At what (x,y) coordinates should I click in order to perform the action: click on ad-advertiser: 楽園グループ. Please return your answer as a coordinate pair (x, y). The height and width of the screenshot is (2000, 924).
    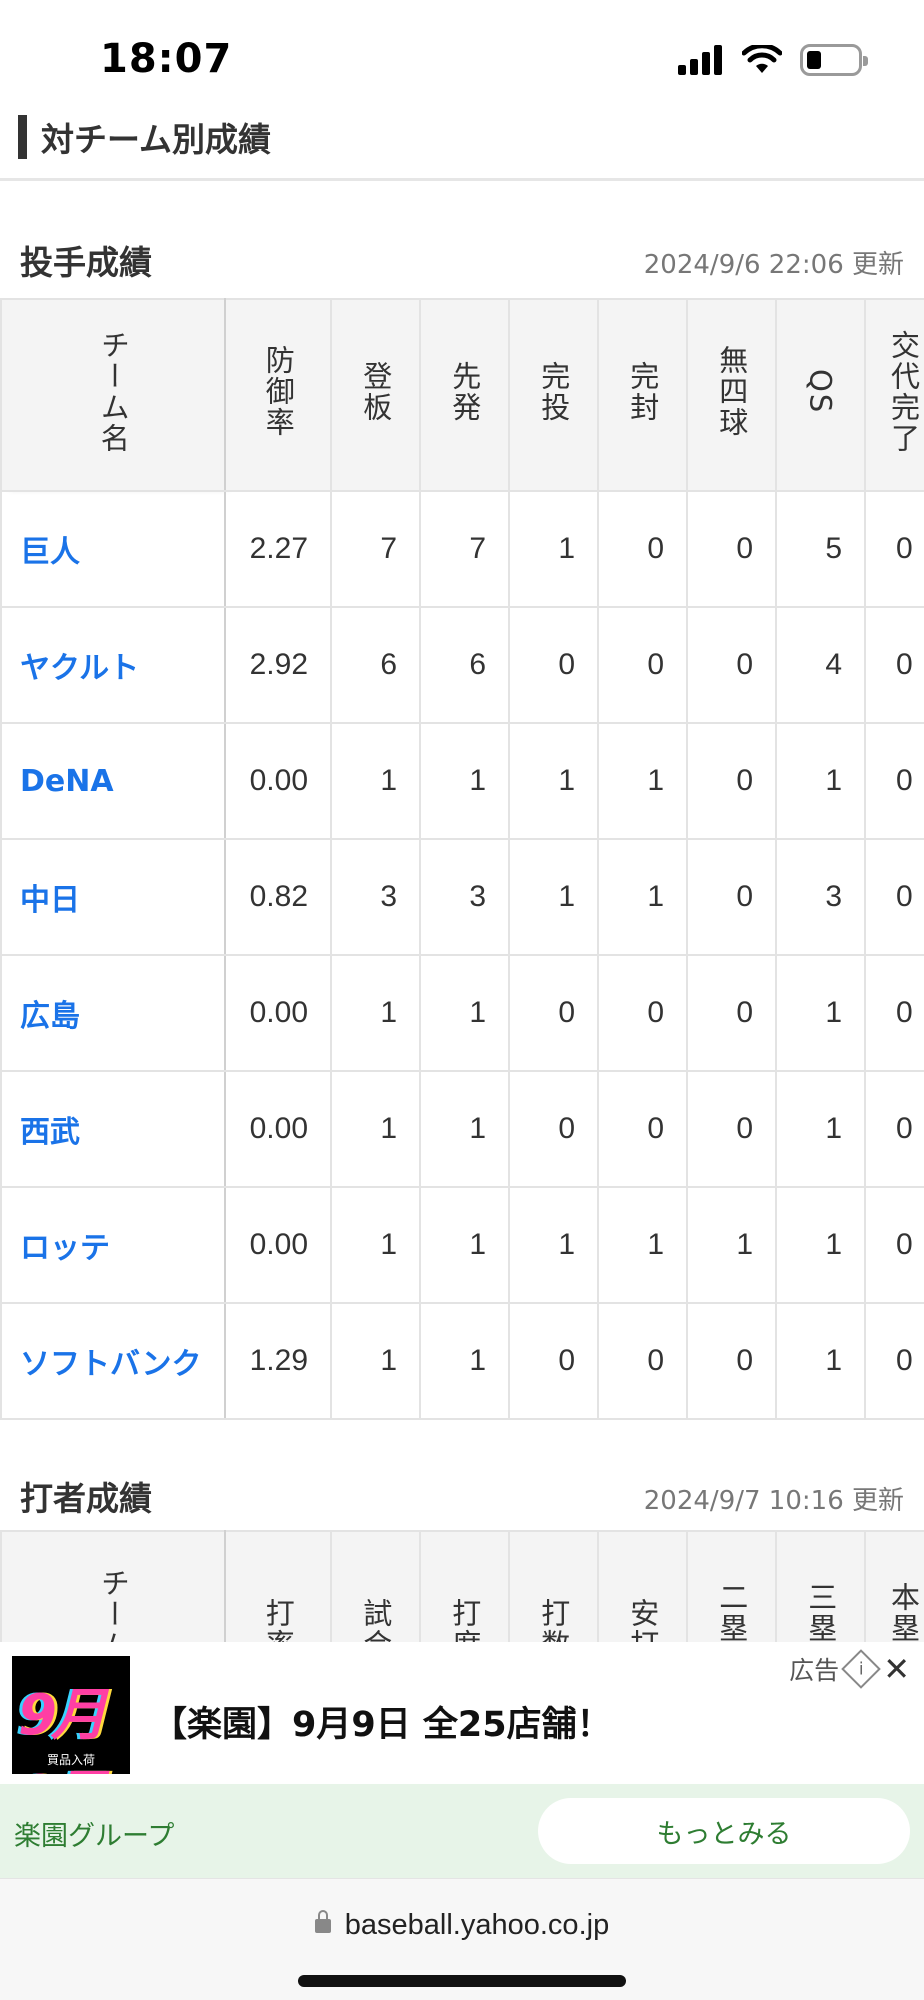
    Looking at the image, I should click on (94, 1833).